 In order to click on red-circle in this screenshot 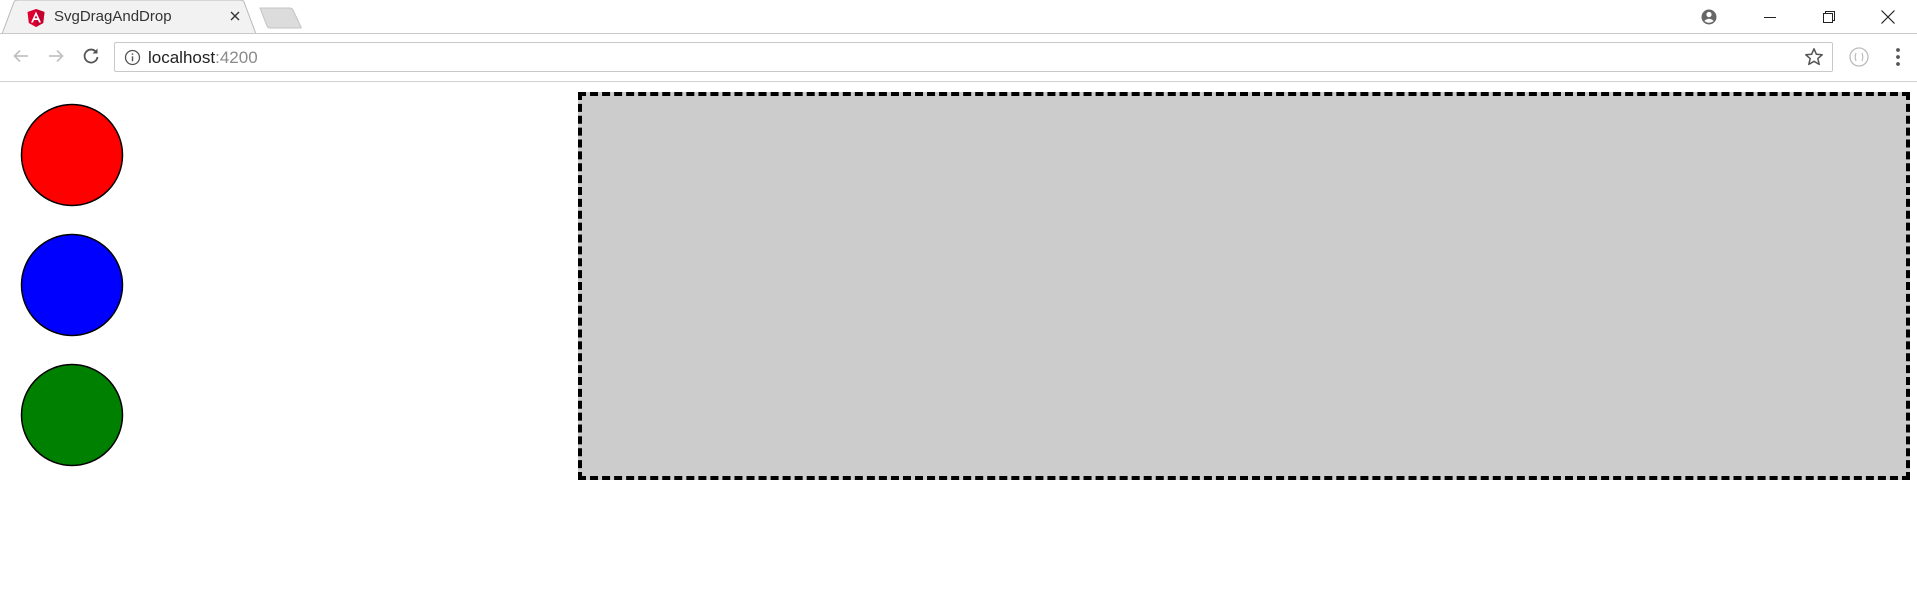, I will do `click(72, 155)`.